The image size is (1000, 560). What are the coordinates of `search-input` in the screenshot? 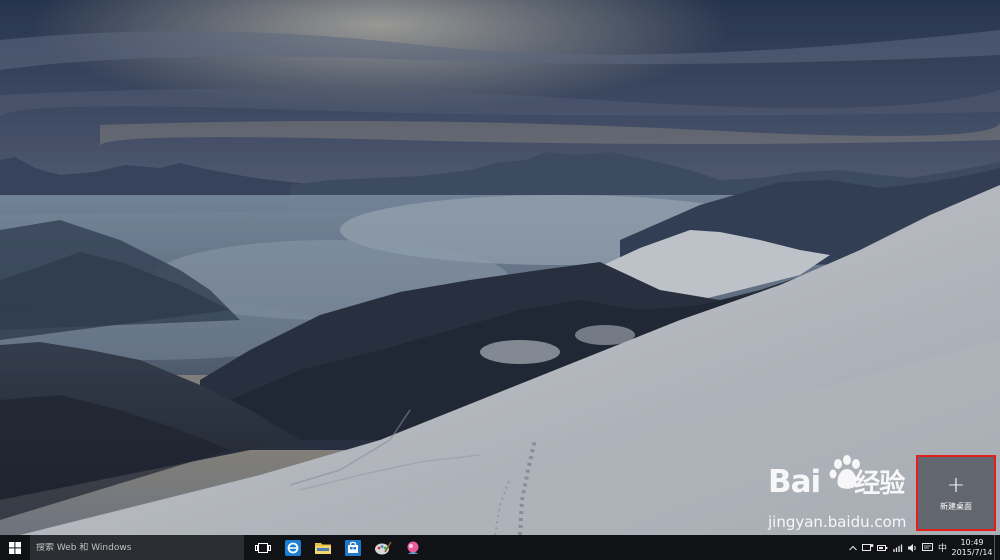 It's located at (136, 547).